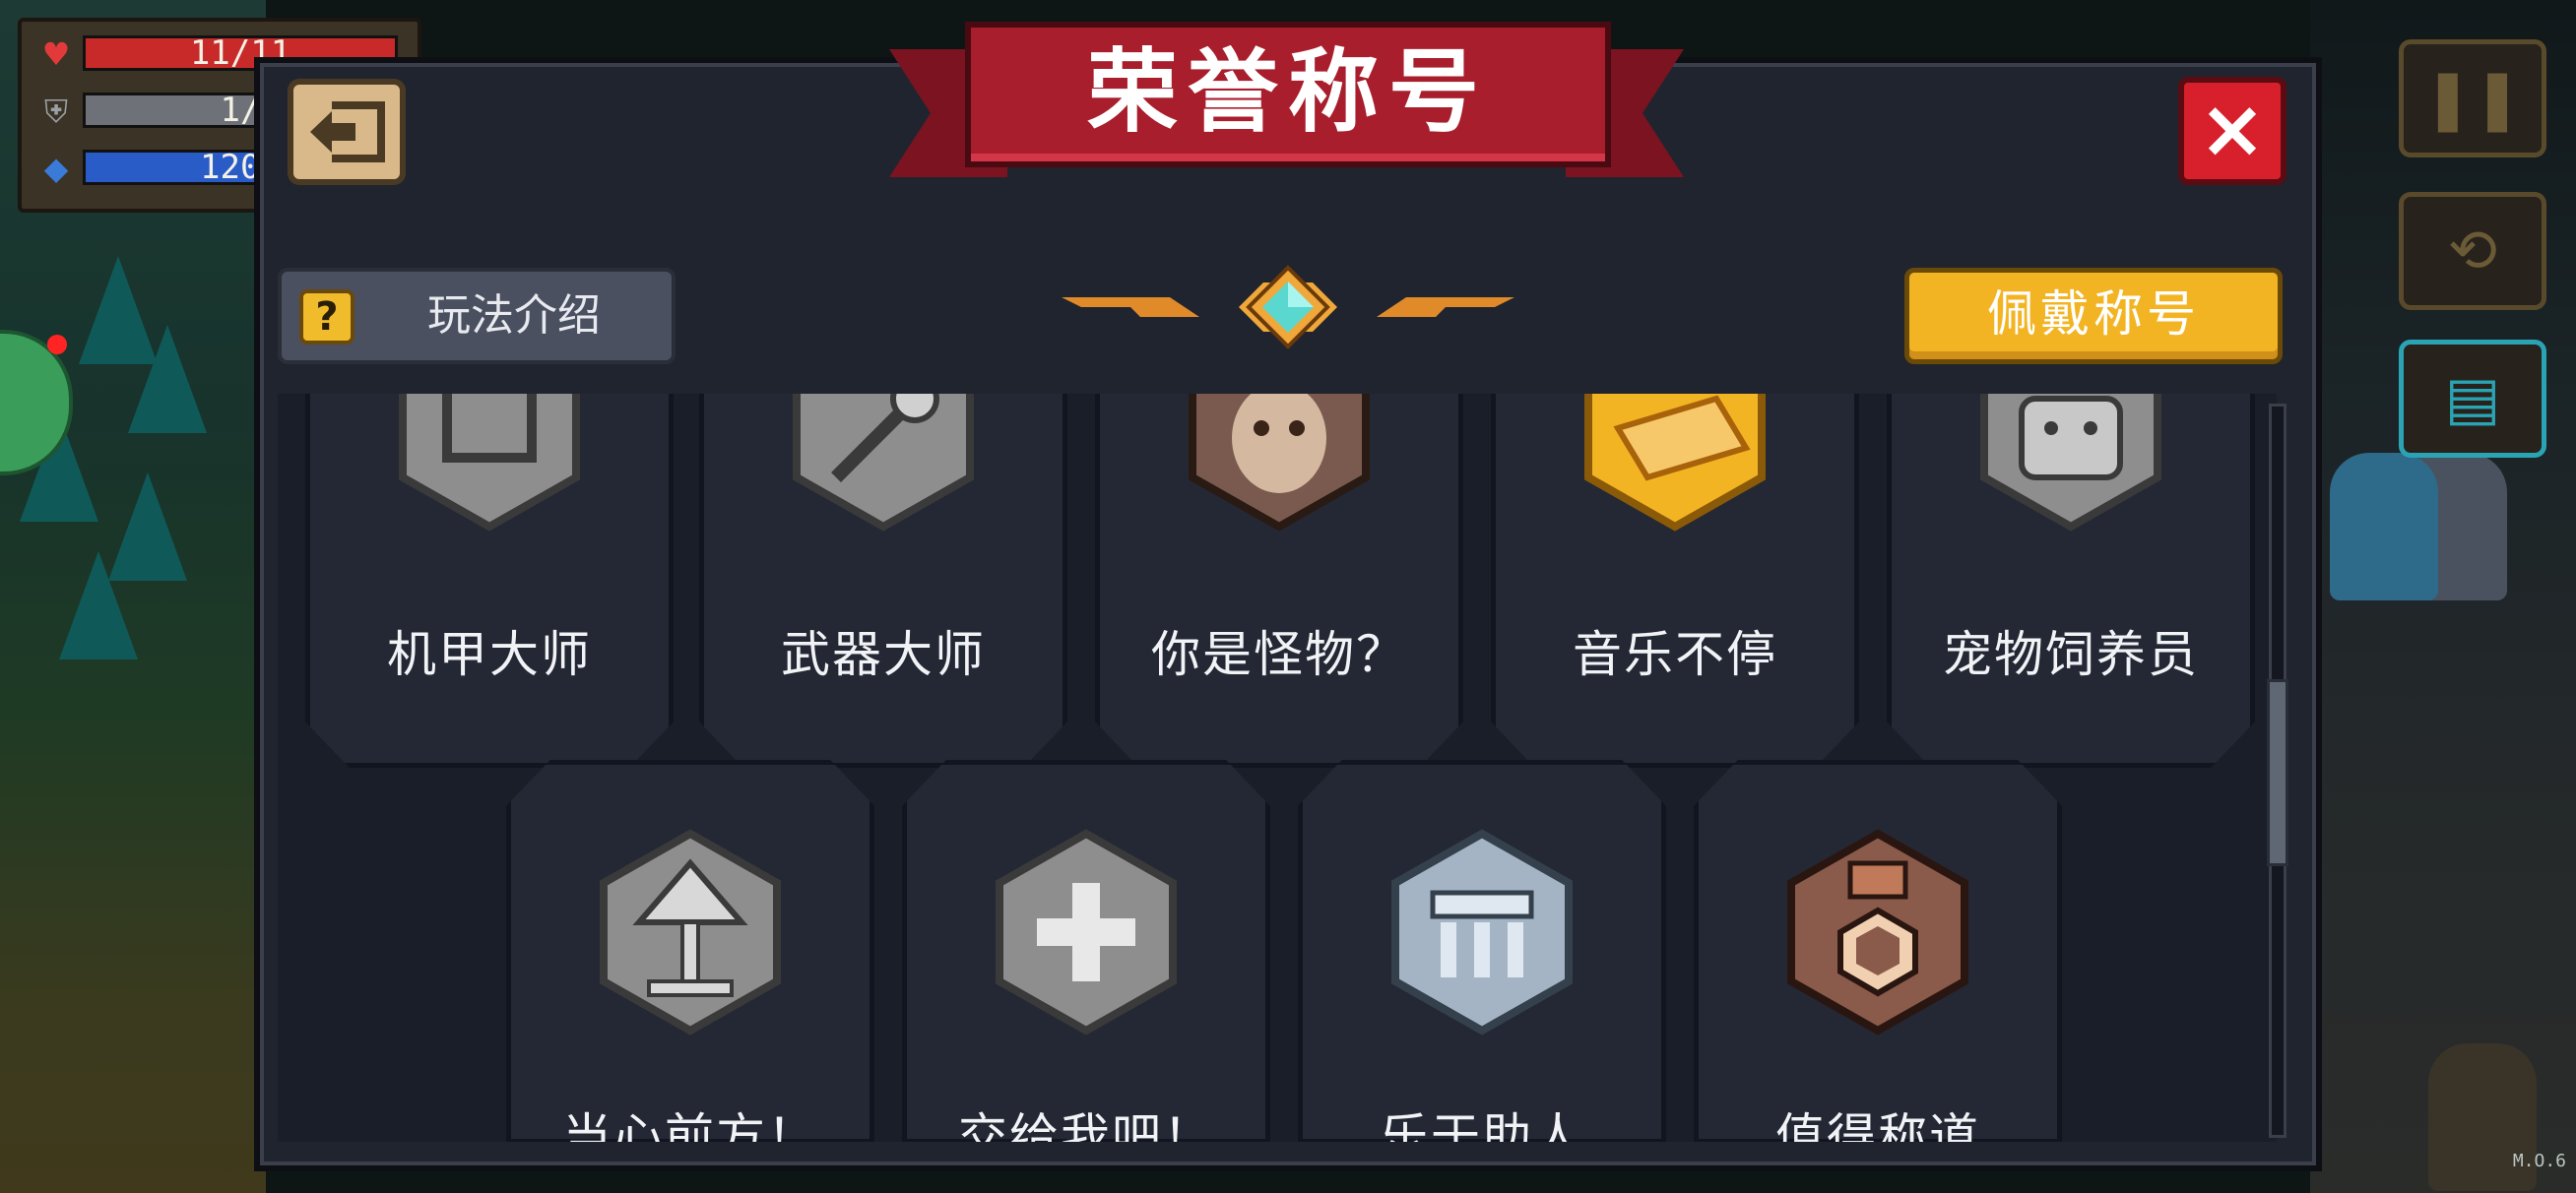 The width and height of the screenshot is (2576, 1193). What do you see at coordinates (514, 315) in the screenshot?
I see `how-to-play-label: 玩法介绍` at bounding box center [514, 315].